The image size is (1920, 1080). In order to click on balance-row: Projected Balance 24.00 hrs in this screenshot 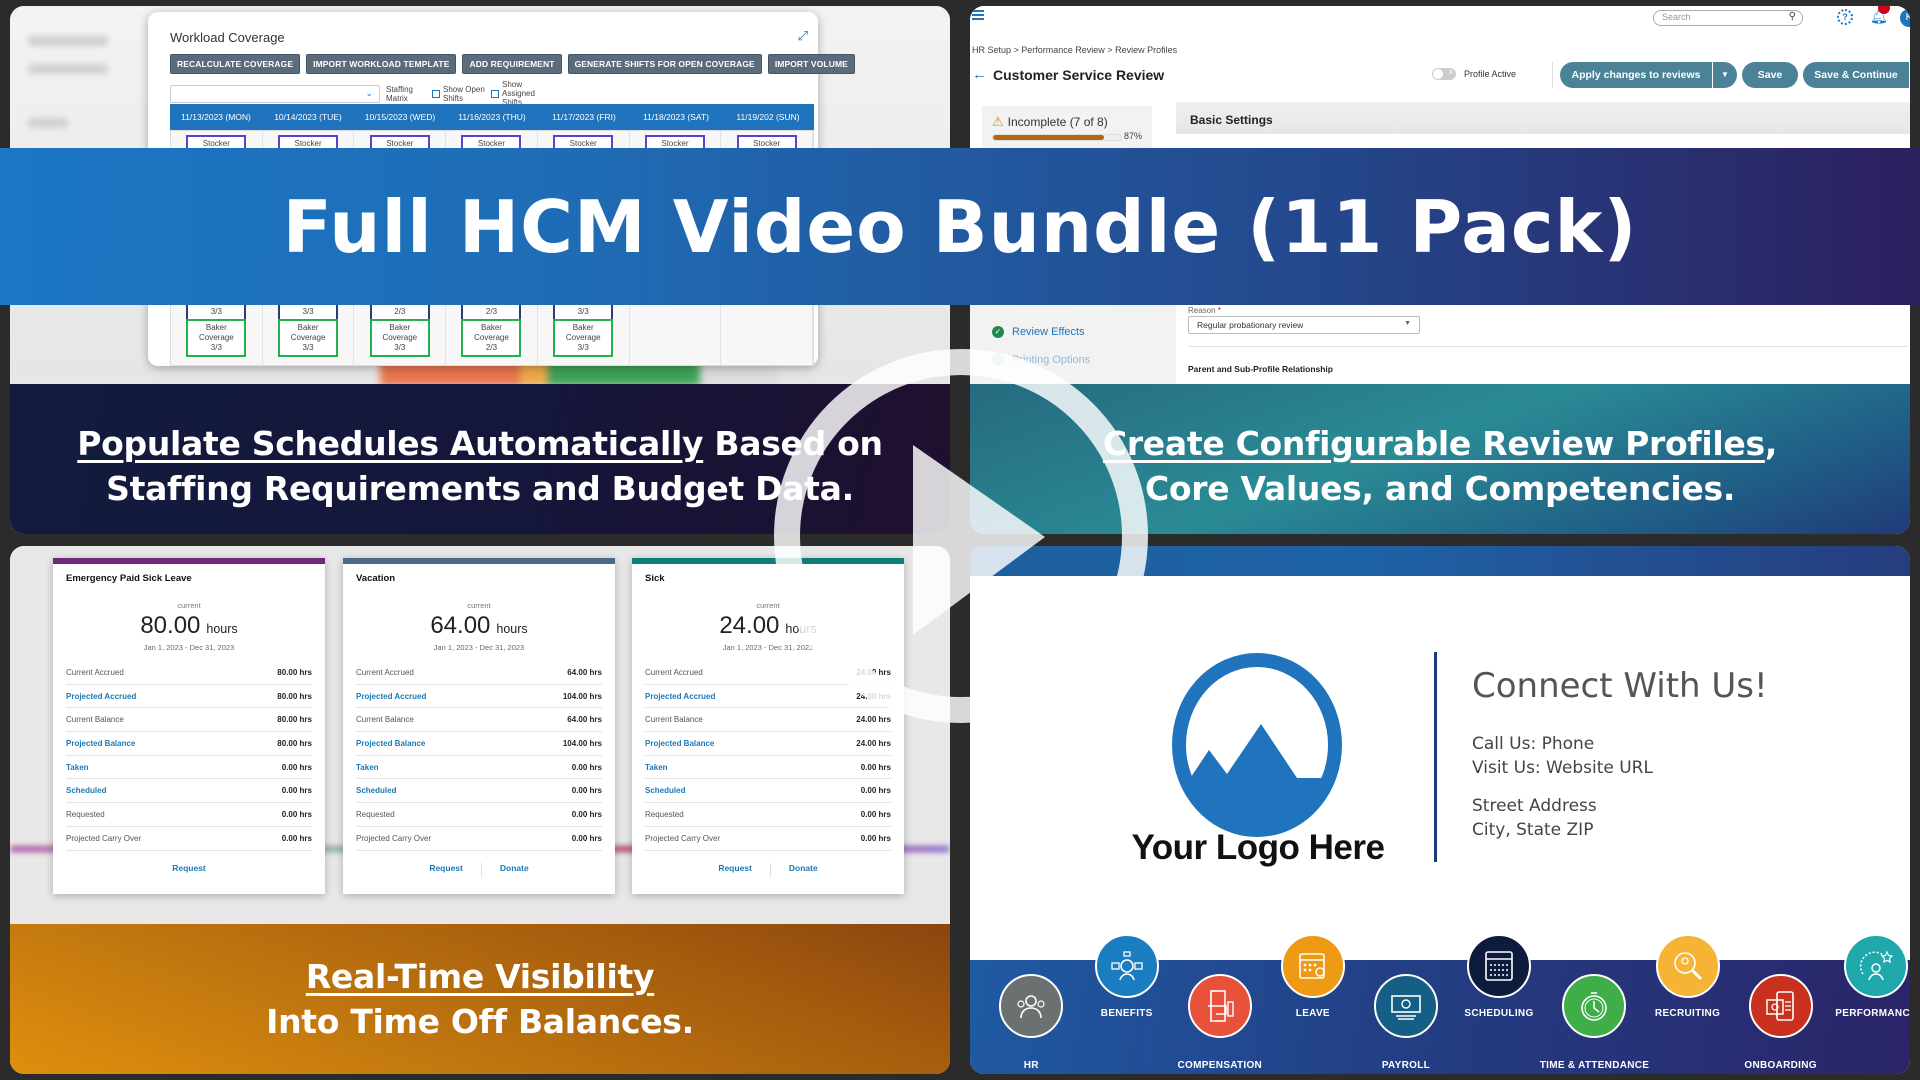, I will do `click(768, 744)`.